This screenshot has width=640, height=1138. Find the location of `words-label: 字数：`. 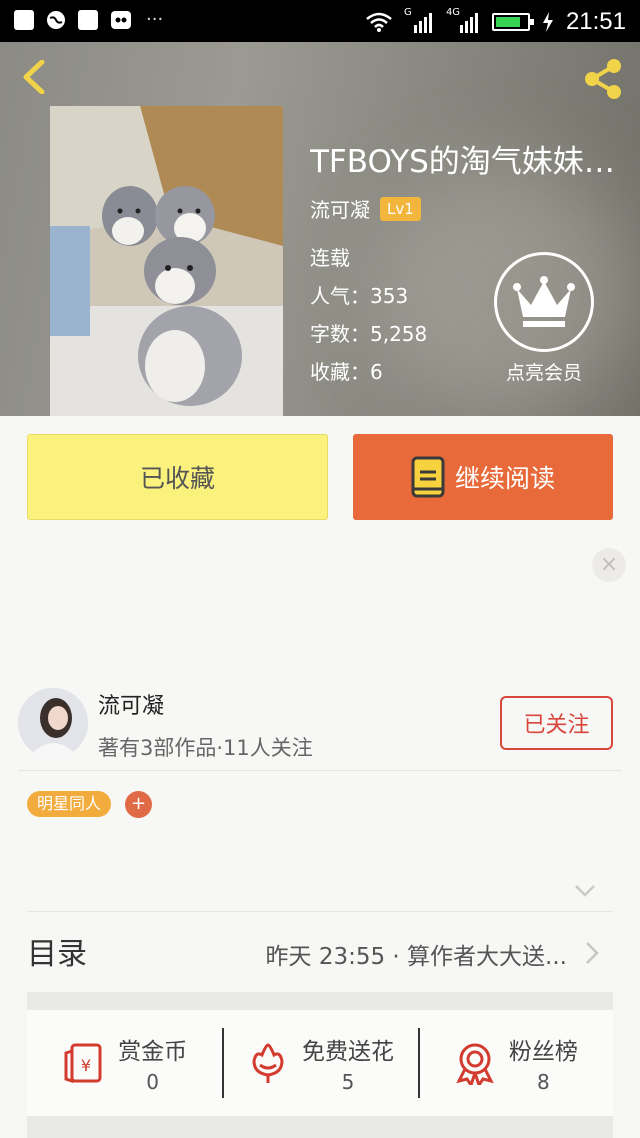

words-label: 字数： is located at coordinates (340, 334).